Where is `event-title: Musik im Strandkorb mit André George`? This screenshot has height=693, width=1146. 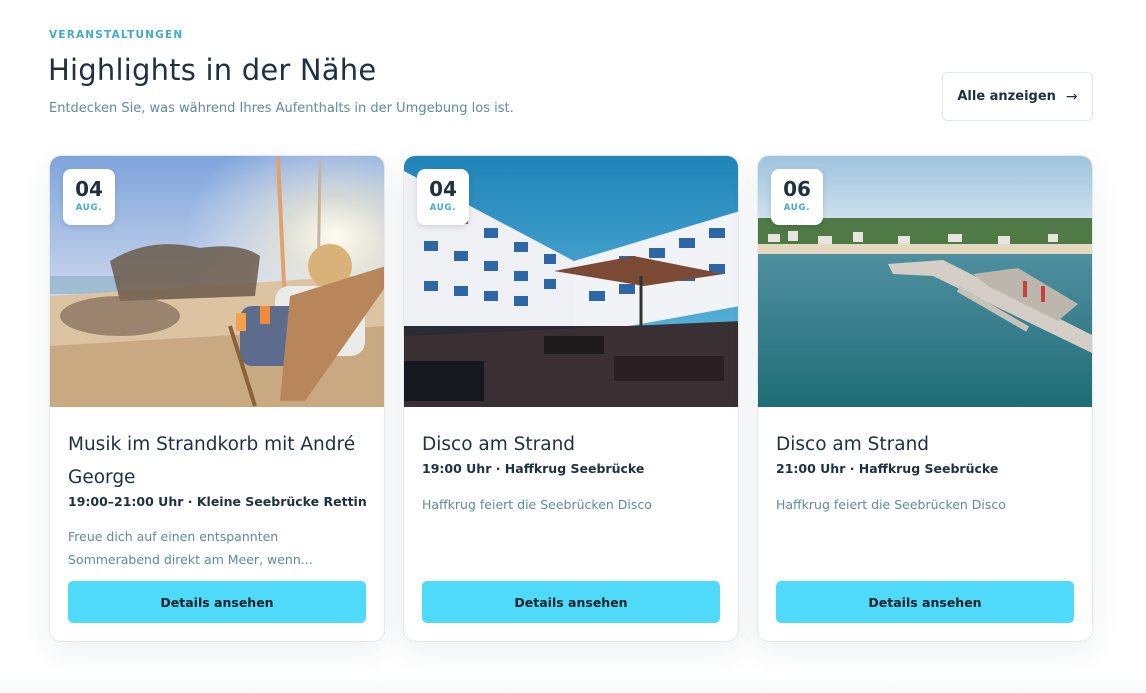 event-title: Musik im Strandkorb mit André George is located at coordinates (218, 461).